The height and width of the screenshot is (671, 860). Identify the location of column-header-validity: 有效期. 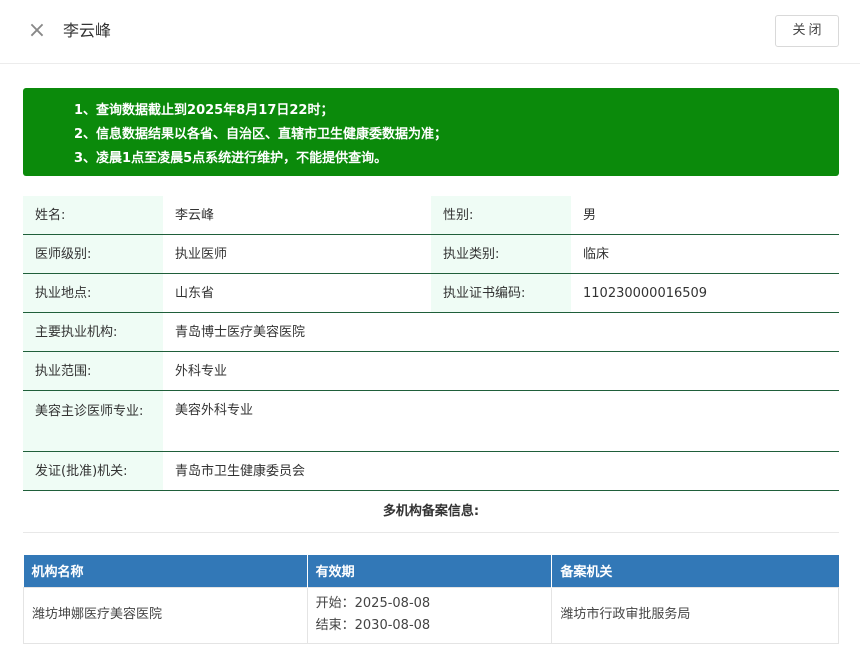
(430, 571).